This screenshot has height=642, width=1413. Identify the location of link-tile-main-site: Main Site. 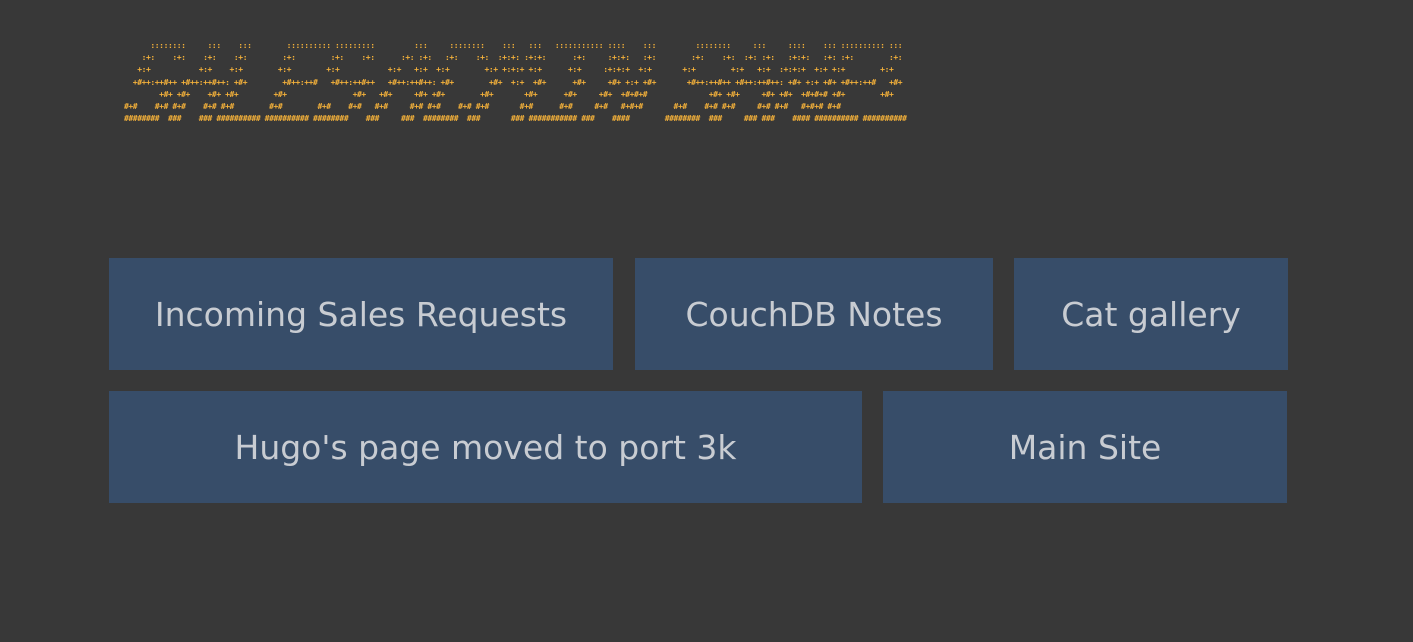
(1085, 447).